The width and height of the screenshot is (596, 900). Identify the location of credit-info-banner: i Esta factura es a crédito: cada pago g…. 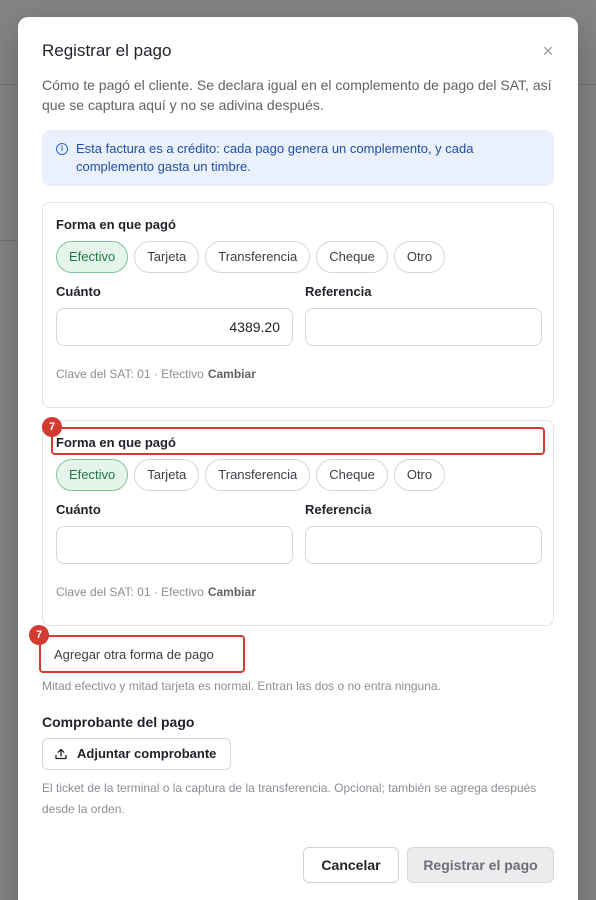
(298, 158).